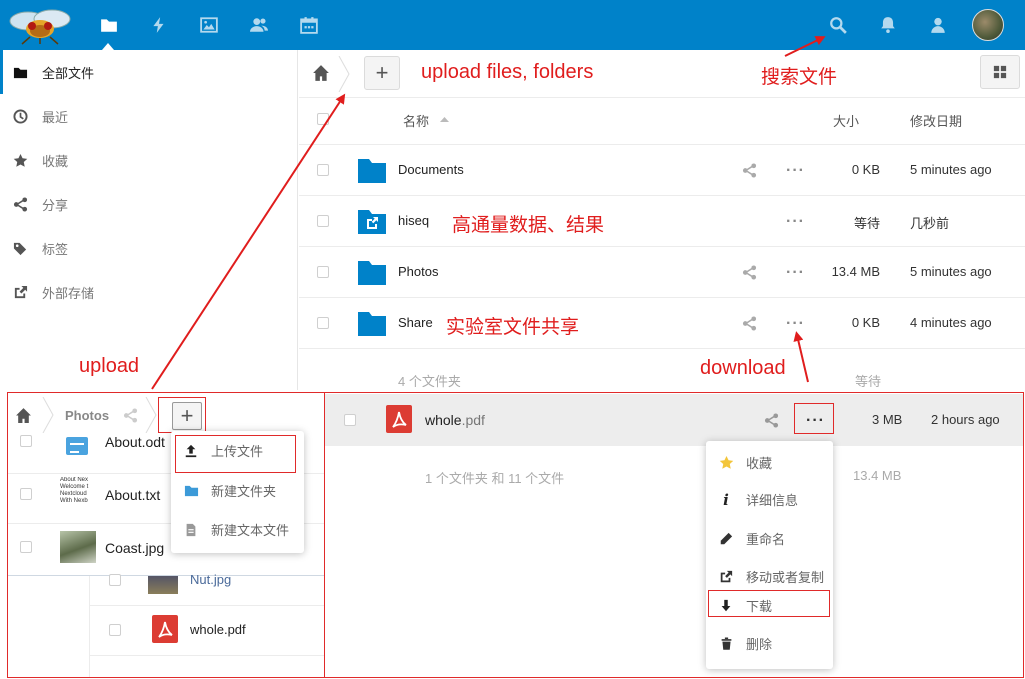  Describe the element at coordinates (134, 548) in the screenshot. I see `file-name: Coast.jpg` at that location.